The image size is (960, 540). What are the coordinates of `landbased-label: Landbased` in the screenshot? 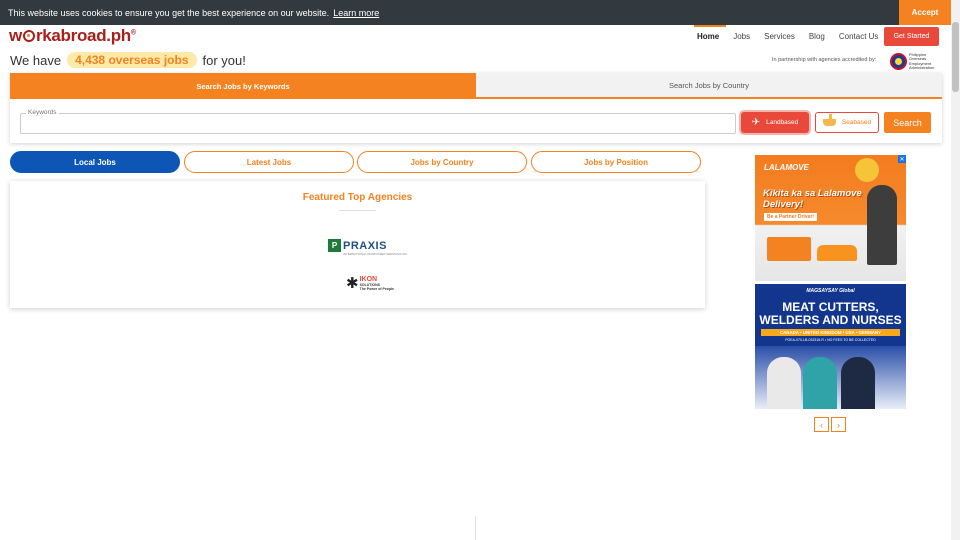 It's located at (782, 122).